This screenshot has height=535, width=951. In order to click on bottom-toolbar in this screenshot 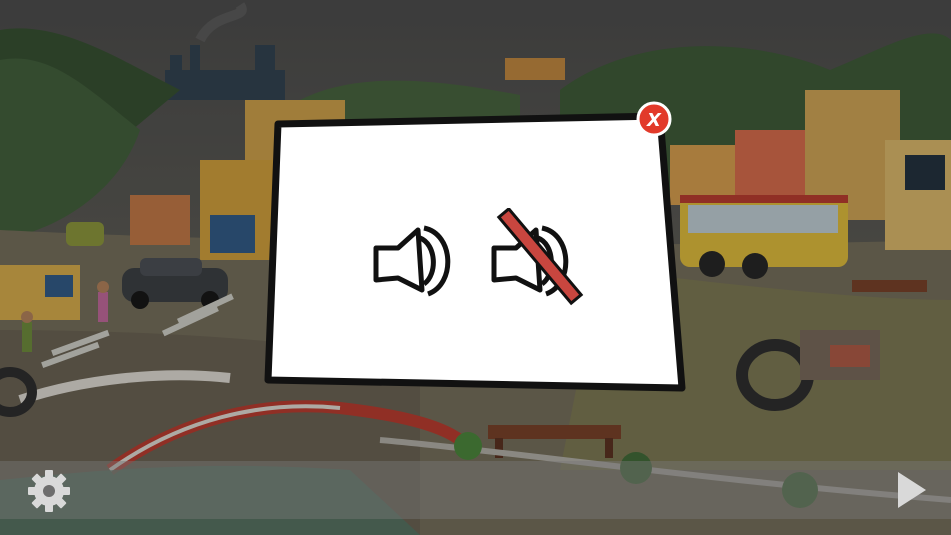, I will do `click(475, 490)`.